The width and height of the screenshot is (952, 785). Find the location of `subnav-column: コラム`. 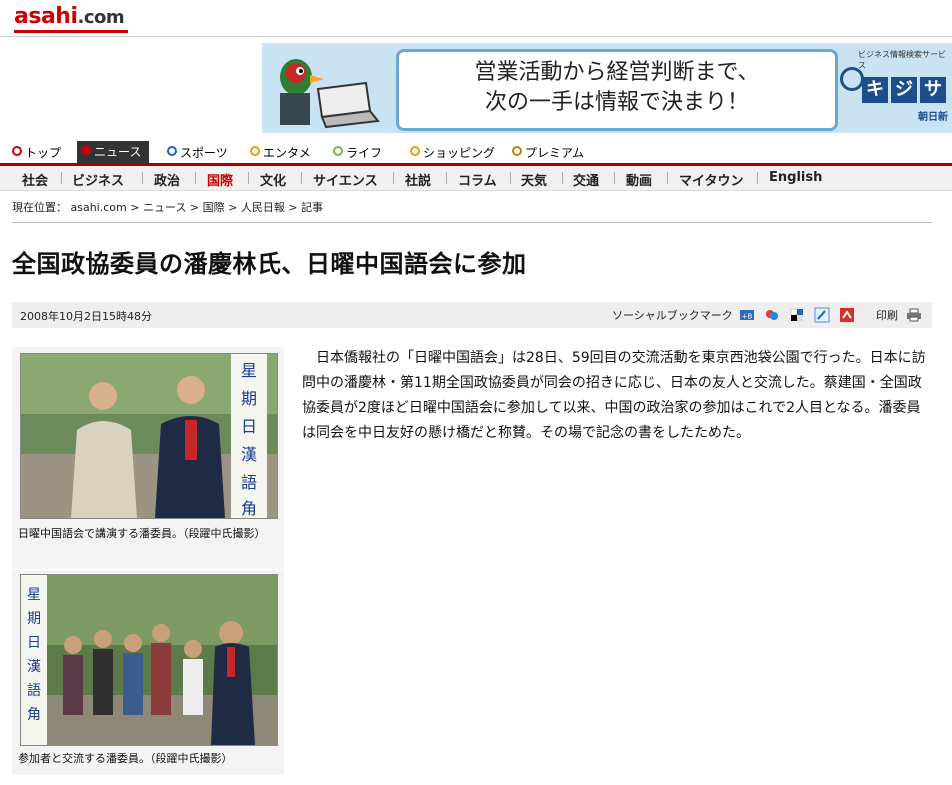

subnav-column: コラム is located at coordinates (477, 179).